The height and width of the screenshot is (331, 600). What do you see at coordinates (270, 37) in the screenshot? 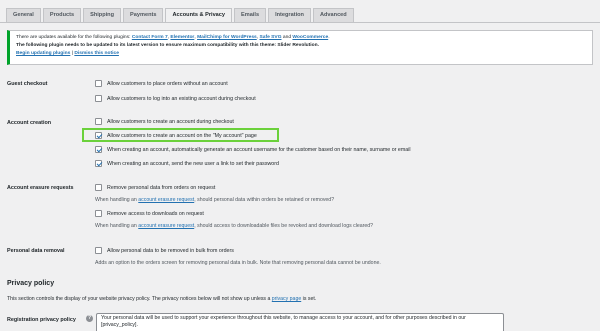
I see `plugin-link-safe-svg: Safe SVG` at bounding box center [270, 37].